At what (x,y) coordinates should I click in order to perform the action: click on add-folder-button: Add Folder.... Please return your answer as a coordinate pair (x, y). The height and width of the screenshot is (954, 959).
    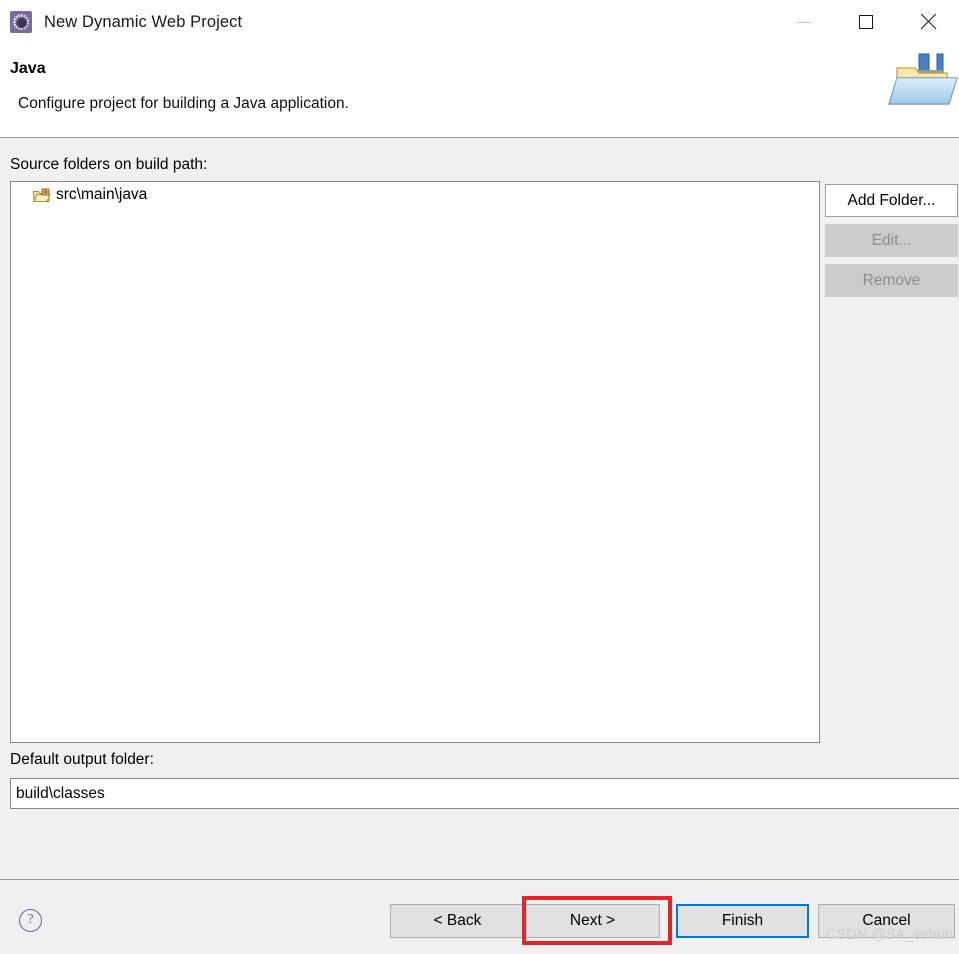
    Looking at the image, I should click on (891, 200).